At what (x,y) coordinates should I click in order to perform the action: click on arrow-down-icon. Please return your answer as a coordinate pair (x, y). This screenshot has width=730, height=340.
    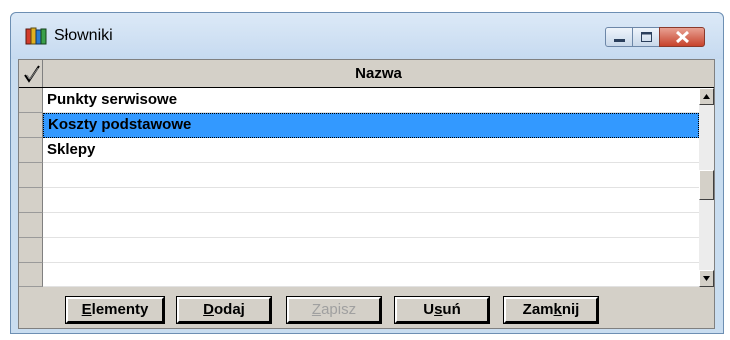
    Looking at the image, I should click on (706, 278).